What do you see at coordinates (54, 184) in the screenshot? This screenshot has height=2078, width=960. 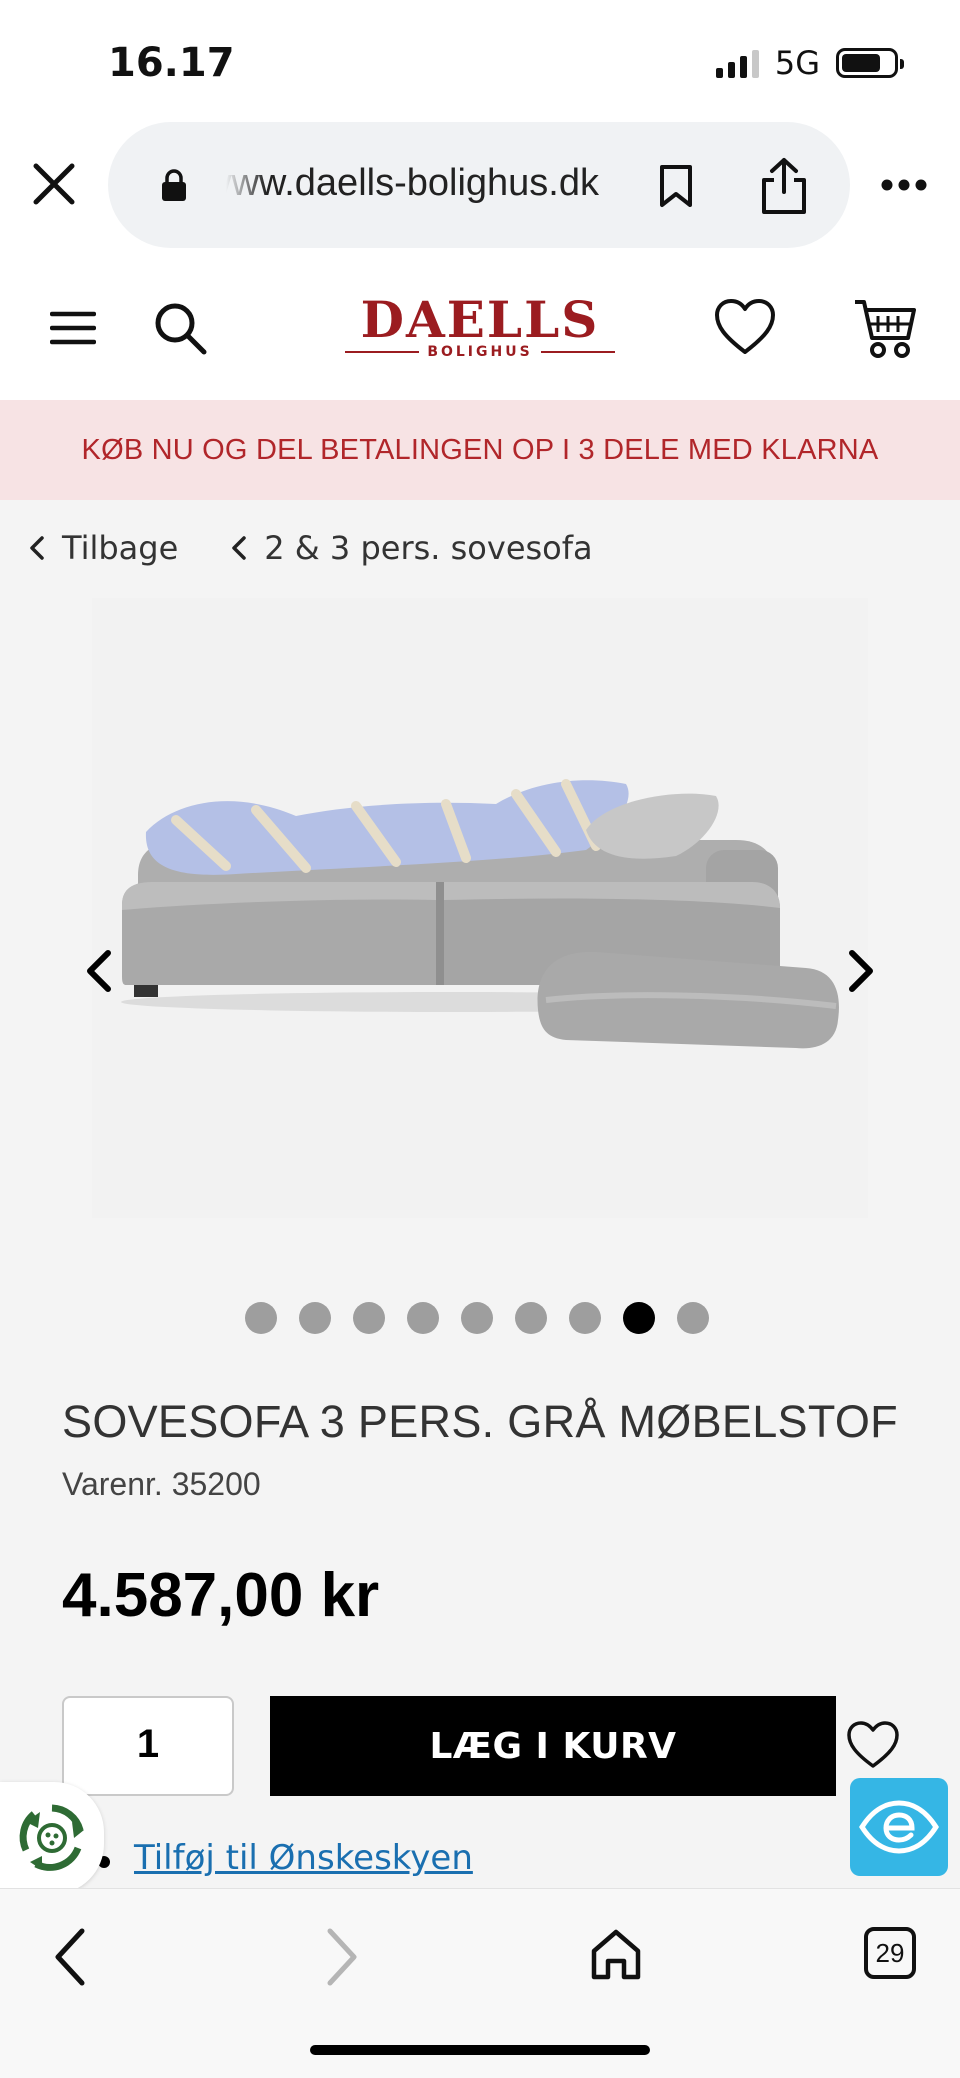 I see `close-icon` at bounding box center [54, 184].